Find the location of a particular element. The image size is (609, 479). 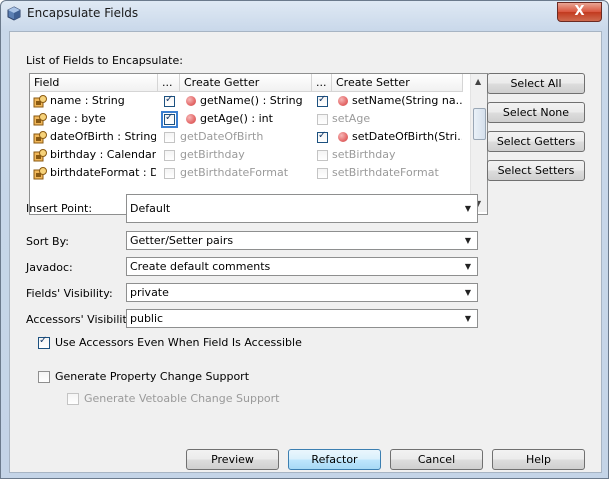

table-row: age : byte getAge() : int setAge is located at coordinates (246, 119).